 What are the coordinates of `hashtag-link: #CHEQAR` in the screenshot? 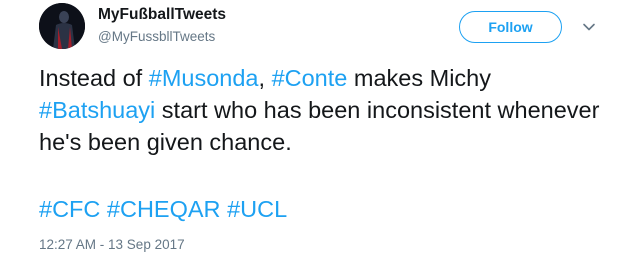 It's located at (164, 209).